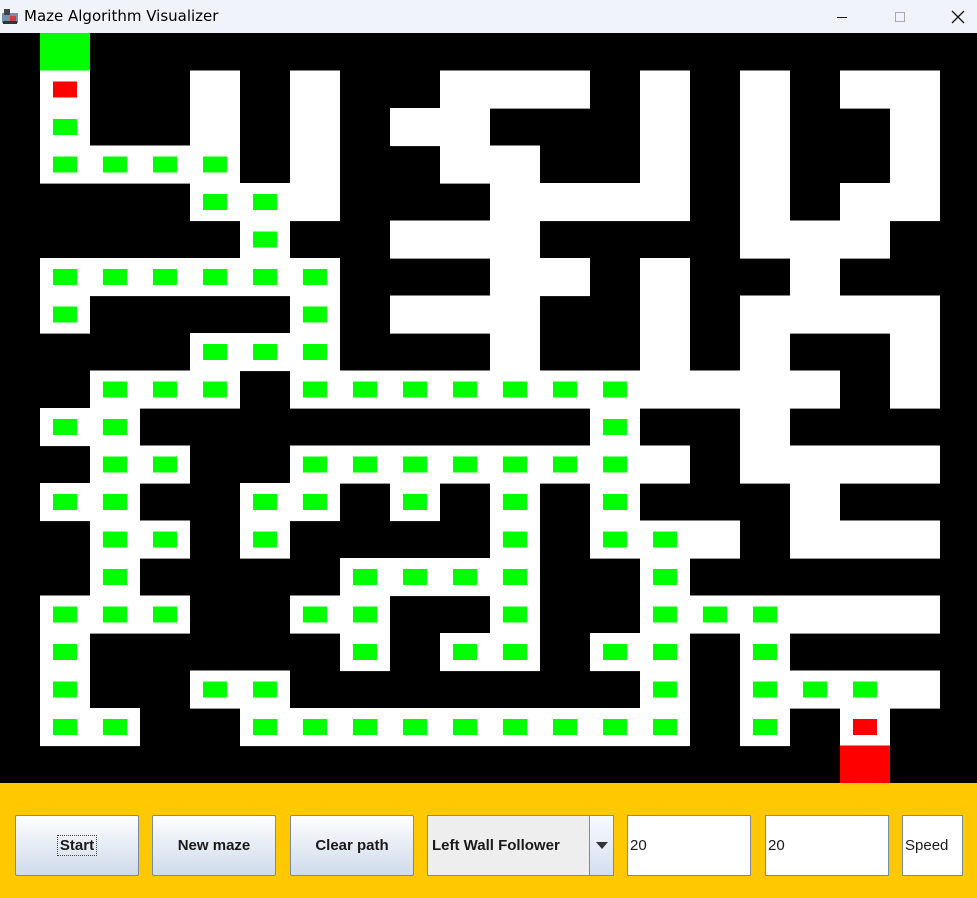 The width and height of the screenshot is (977, 898). Describe the element at coordinates (865, 764) in the screenshot. I see `maze-end-cell` at that location.